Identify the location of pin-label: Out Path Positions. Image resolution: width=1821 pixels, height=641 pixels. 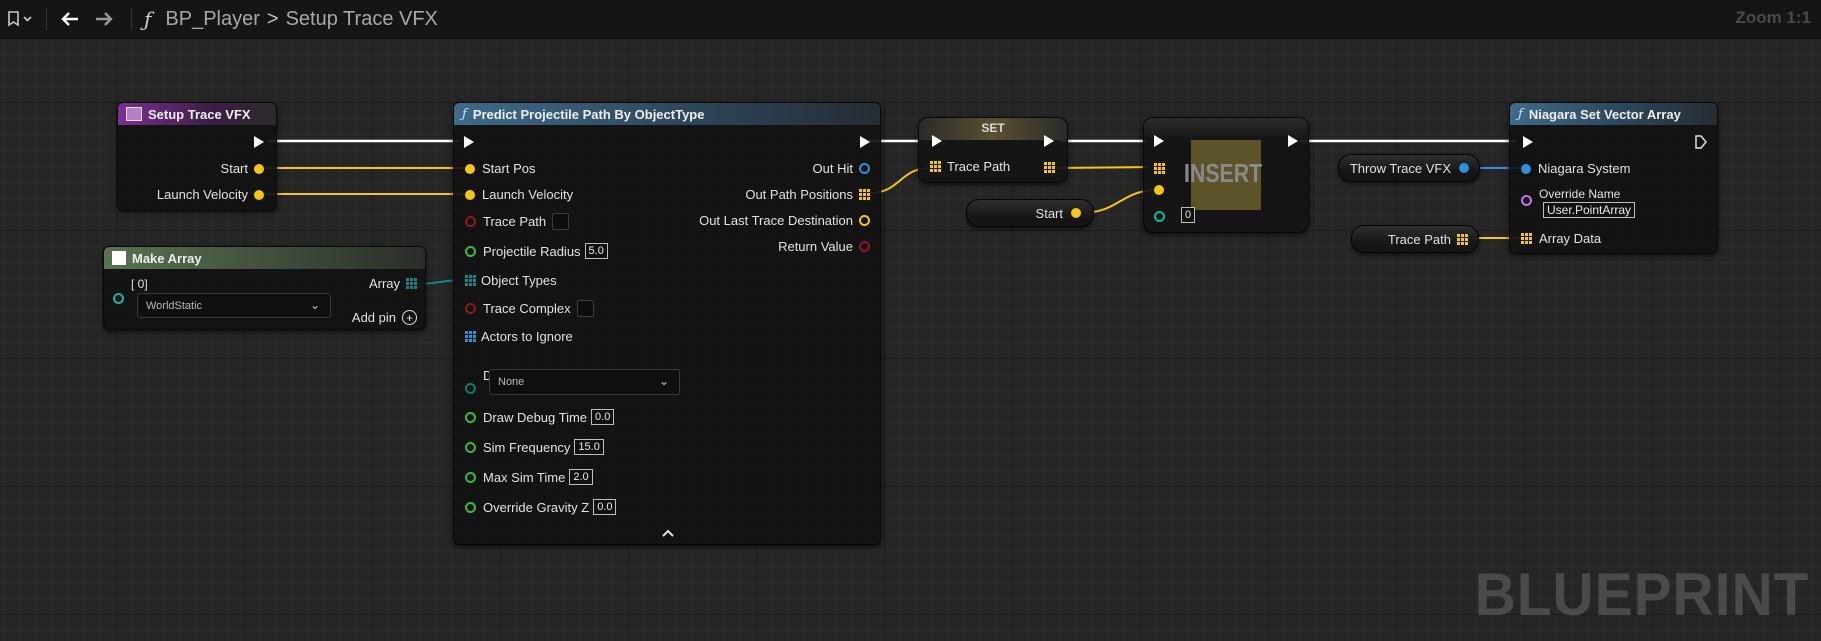
(799, 194).